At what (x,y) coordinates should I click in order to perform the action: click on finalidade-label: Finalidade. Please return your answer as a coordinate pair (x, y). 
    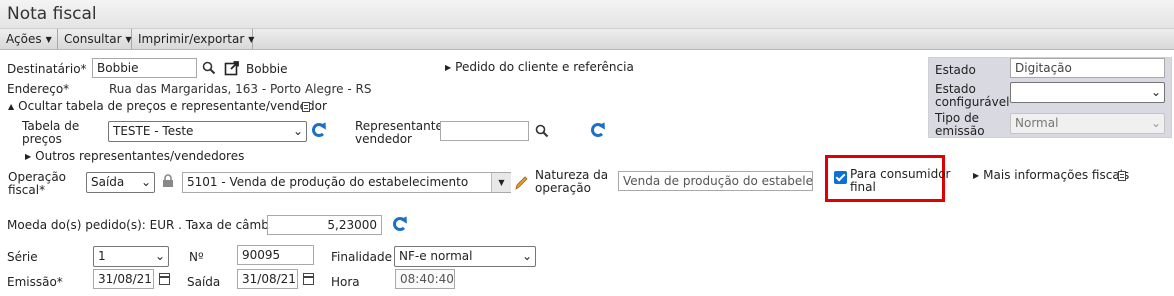
    Looking at the image, I should click on (361, 257).